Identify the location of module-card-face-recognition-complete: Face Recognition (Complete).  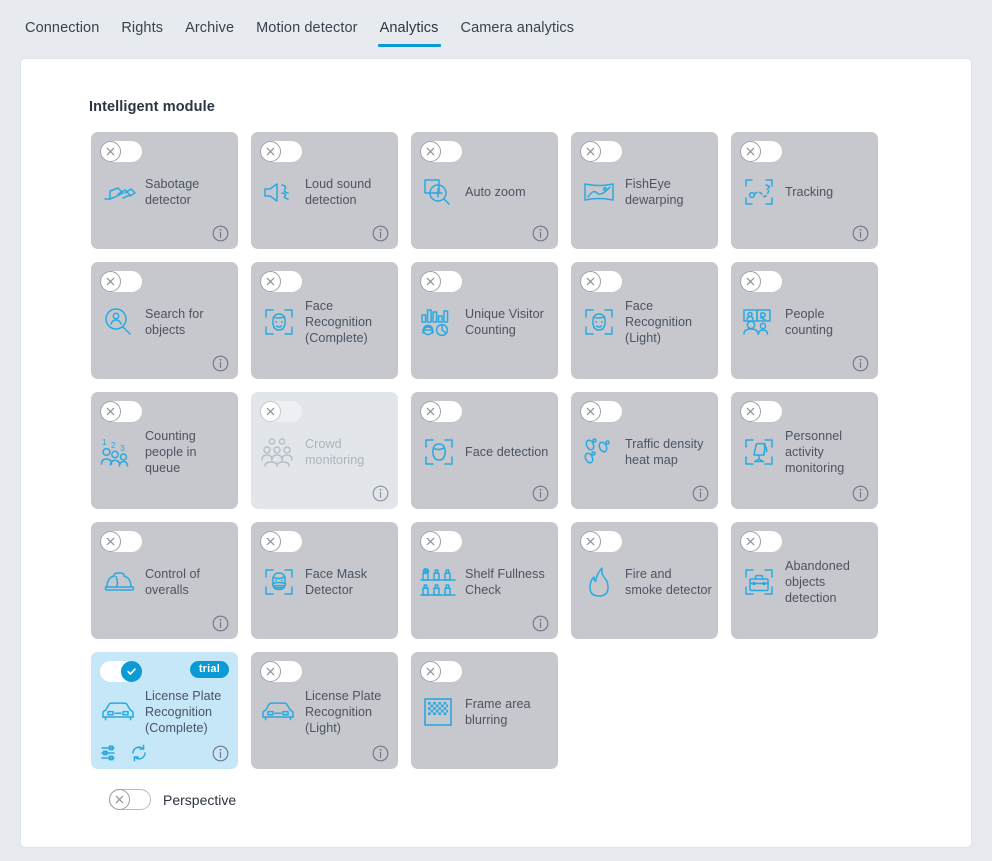
(324, 320).